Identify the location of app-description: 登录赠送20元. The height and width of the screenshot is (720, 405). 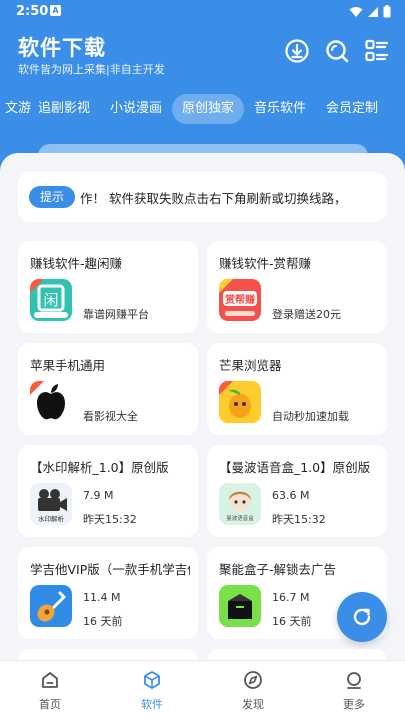
(306, 314).